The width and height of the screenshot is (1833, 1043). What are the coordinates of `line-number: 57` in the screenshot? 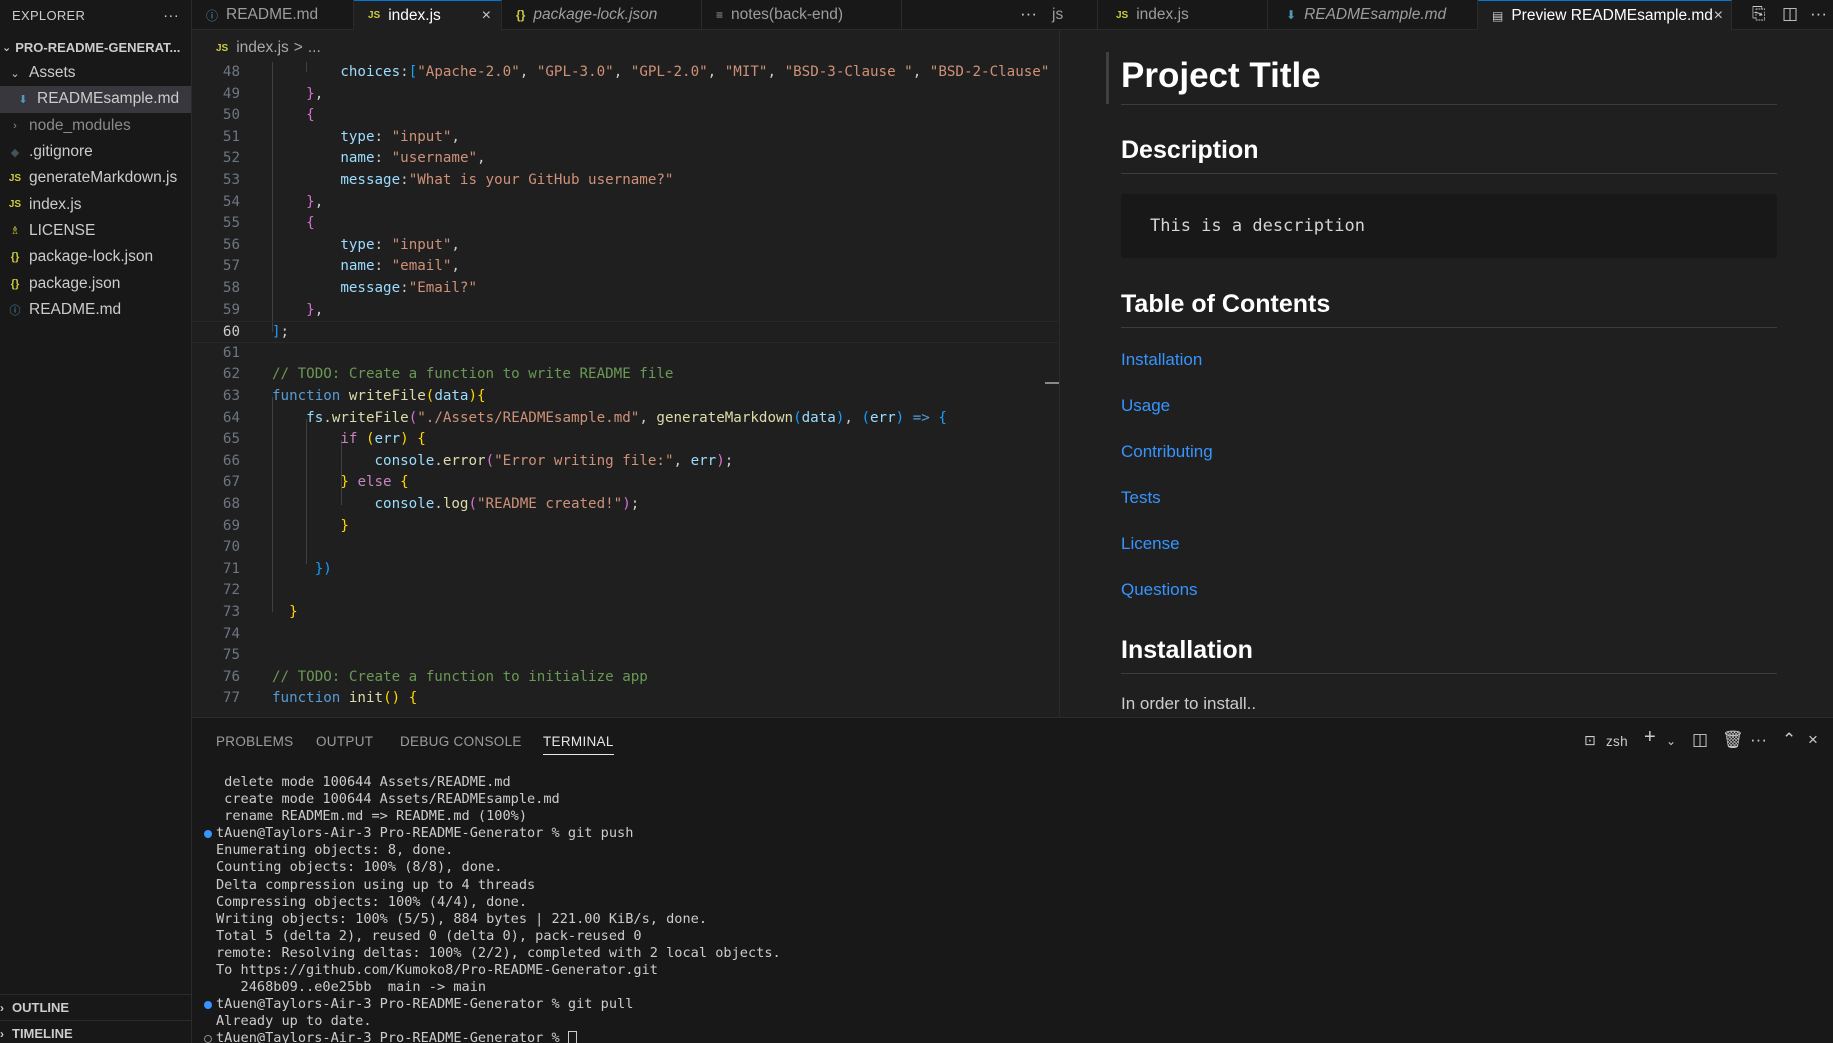 It's located at (231, 266).